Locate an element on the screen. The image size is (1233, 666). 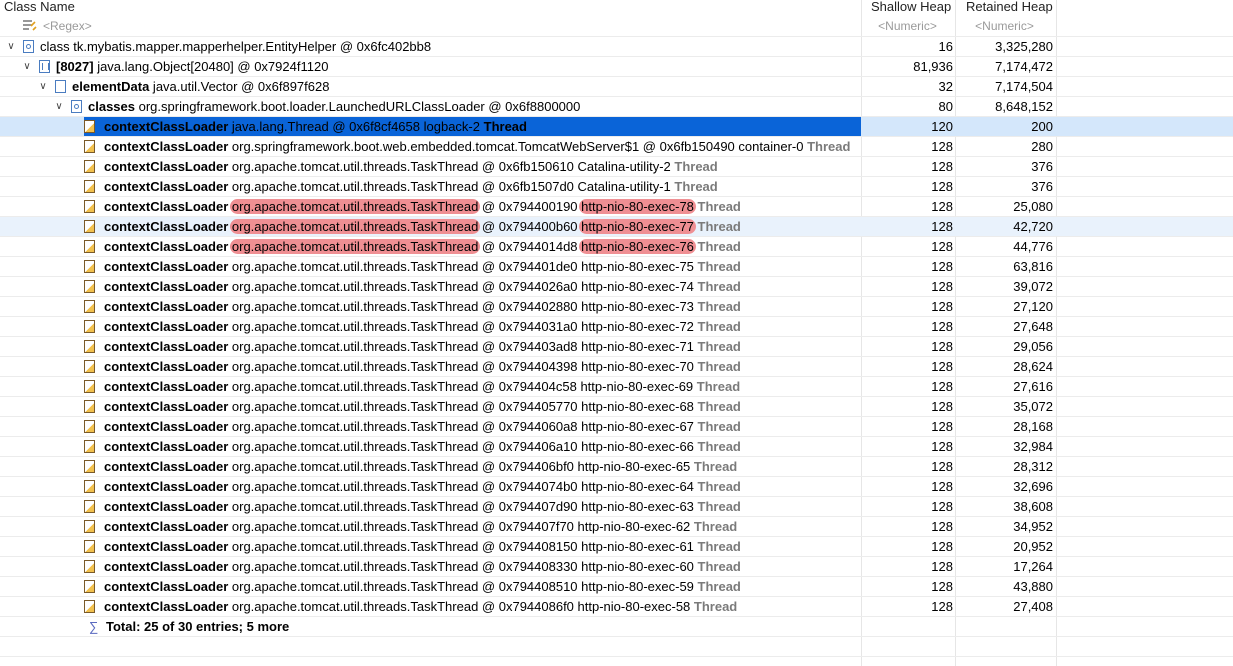
filter-row: <Regex> <Numeric> <Numeric> is located at coordinates (616, 26).